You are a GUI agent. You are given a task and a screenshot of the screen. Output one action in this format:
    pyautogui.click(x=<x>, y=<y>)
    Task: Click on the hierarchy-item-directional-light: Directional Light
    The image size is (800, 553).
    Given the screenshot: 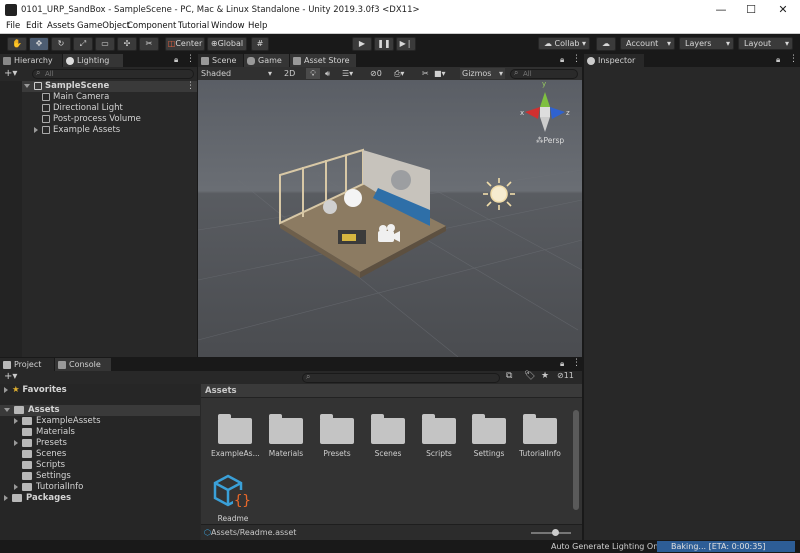 What is the action you would take?
    pyautogui.click(x=82, y=108)
    